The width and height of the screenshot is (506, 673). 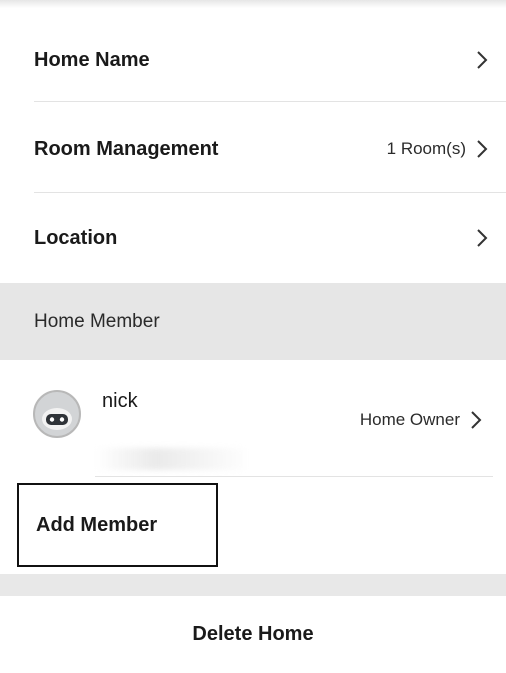 I want to click on location-label: Location, so click(x=76, y=237).